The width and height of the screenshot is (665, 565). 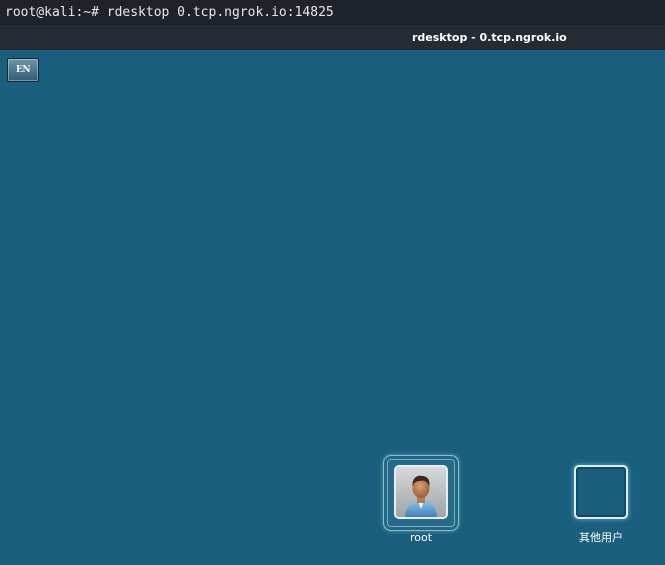 What do you see at coordinates (332, 37) in the screenshot?
I see `rdesktop-window-titlebar: rdesktop - 0.tcp.ngrok.io` at bounding box center [332, 37].